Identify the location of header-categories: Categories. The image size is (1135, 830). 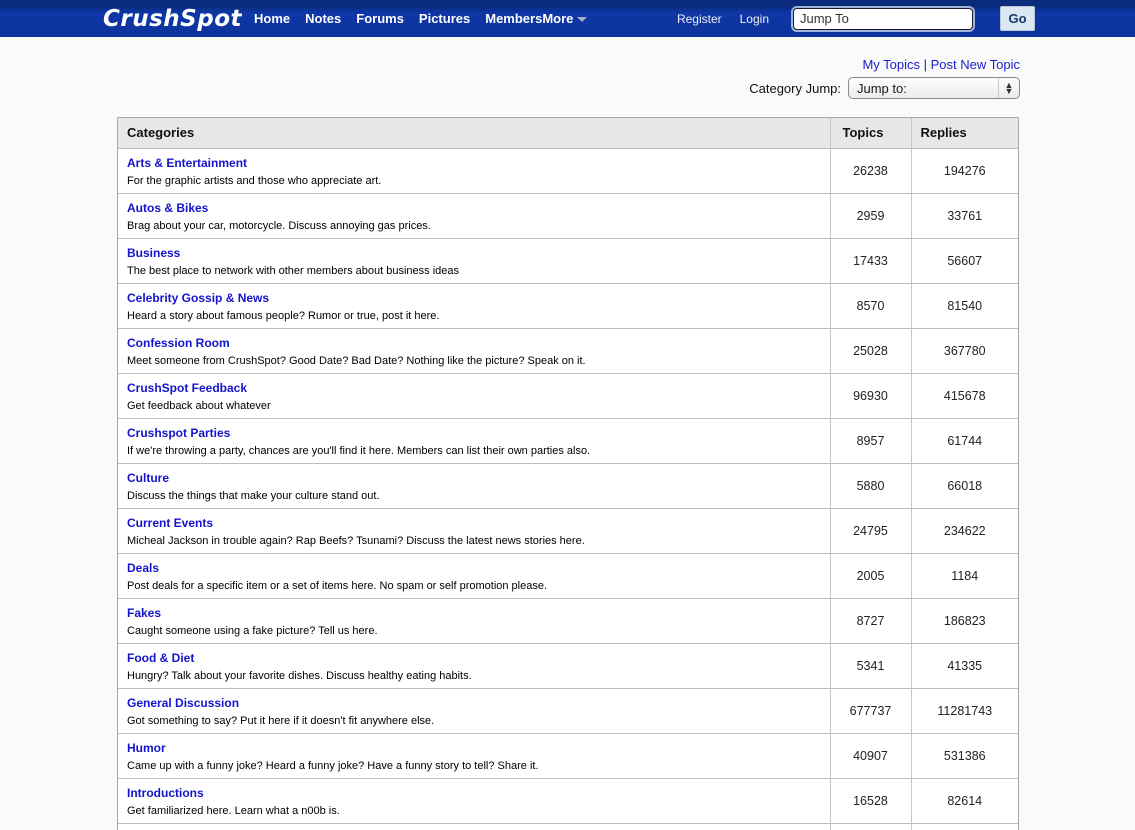
(474, 133).